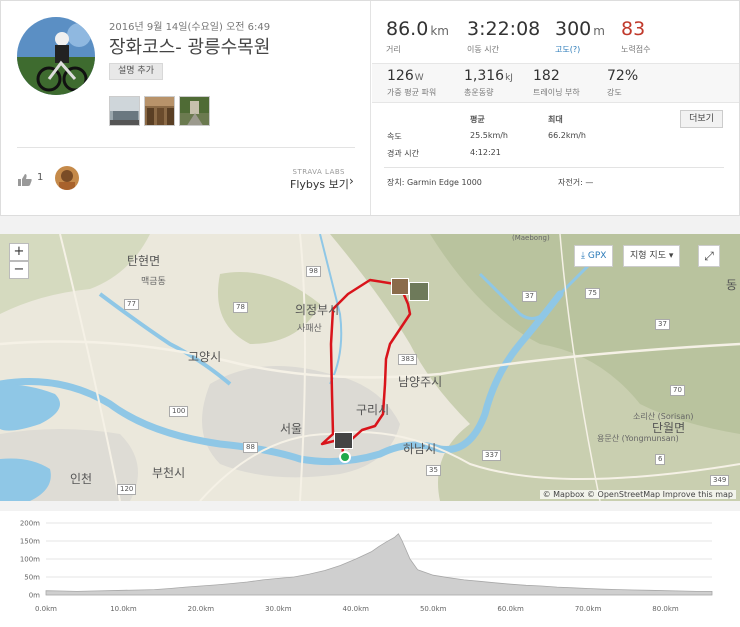 The width and height of the screenshot is (740, 627). I want to click on weighted-power-stat: 126W, so click(405, 76).